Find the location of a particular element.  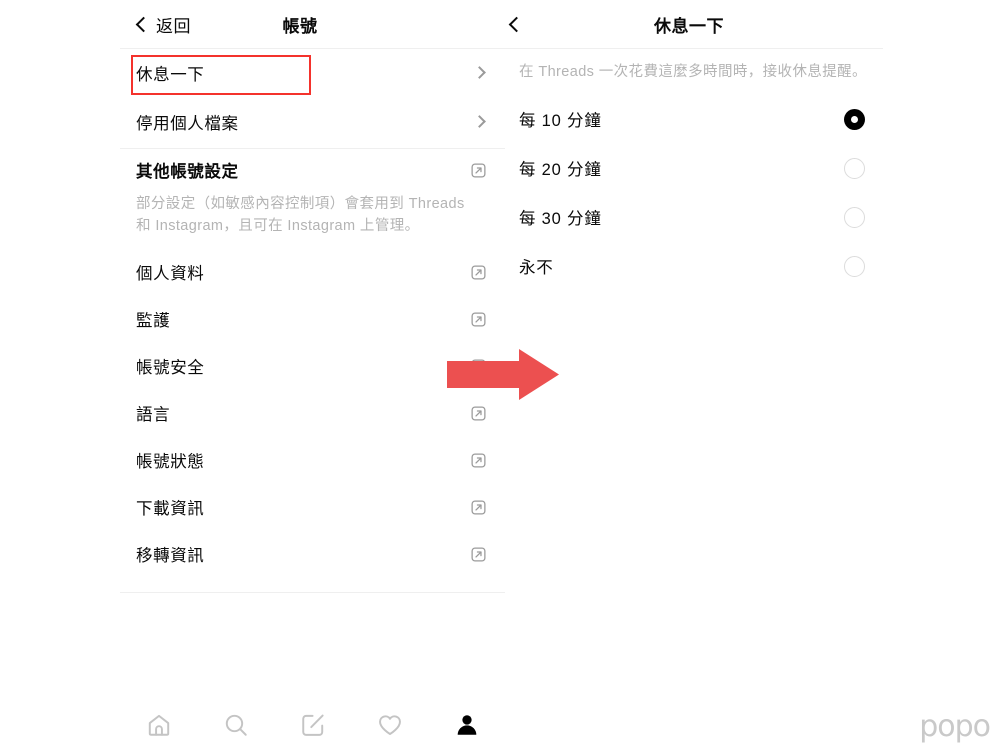

header-divider is located at coordinates (501, 48).